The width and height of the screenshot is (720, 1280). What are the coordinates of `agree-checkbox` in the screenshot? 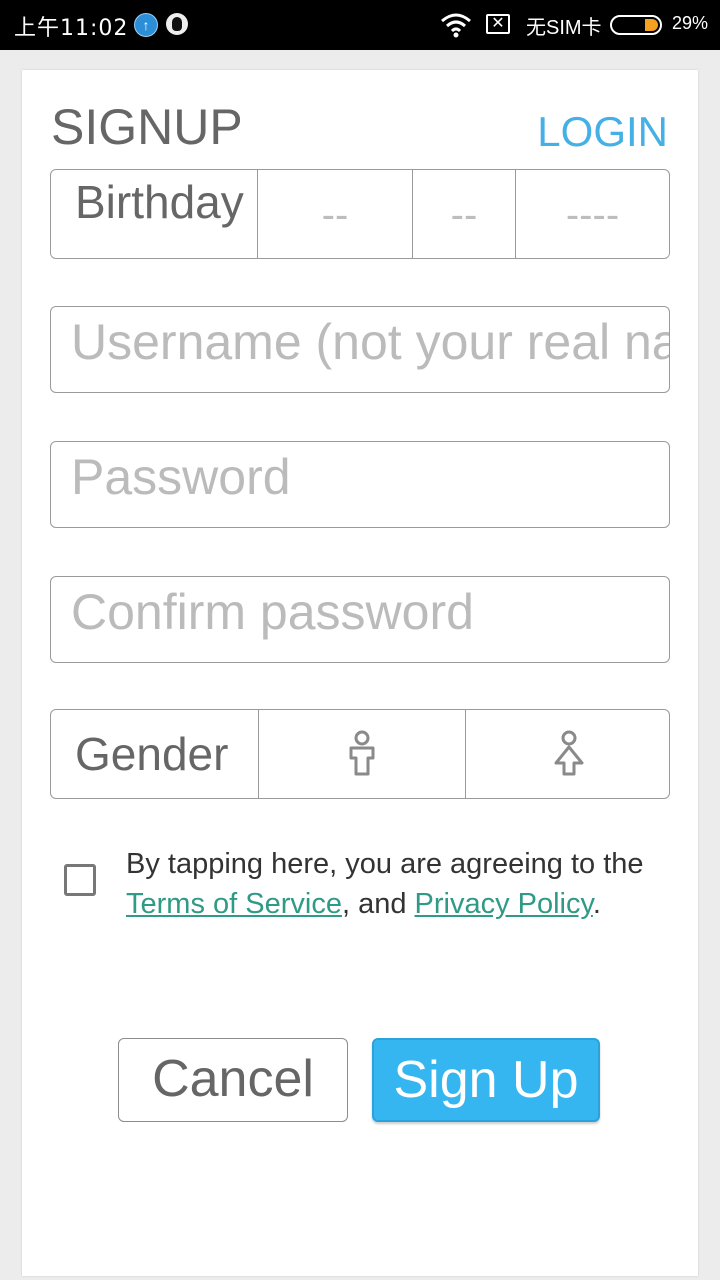 It's located at (80, 880).